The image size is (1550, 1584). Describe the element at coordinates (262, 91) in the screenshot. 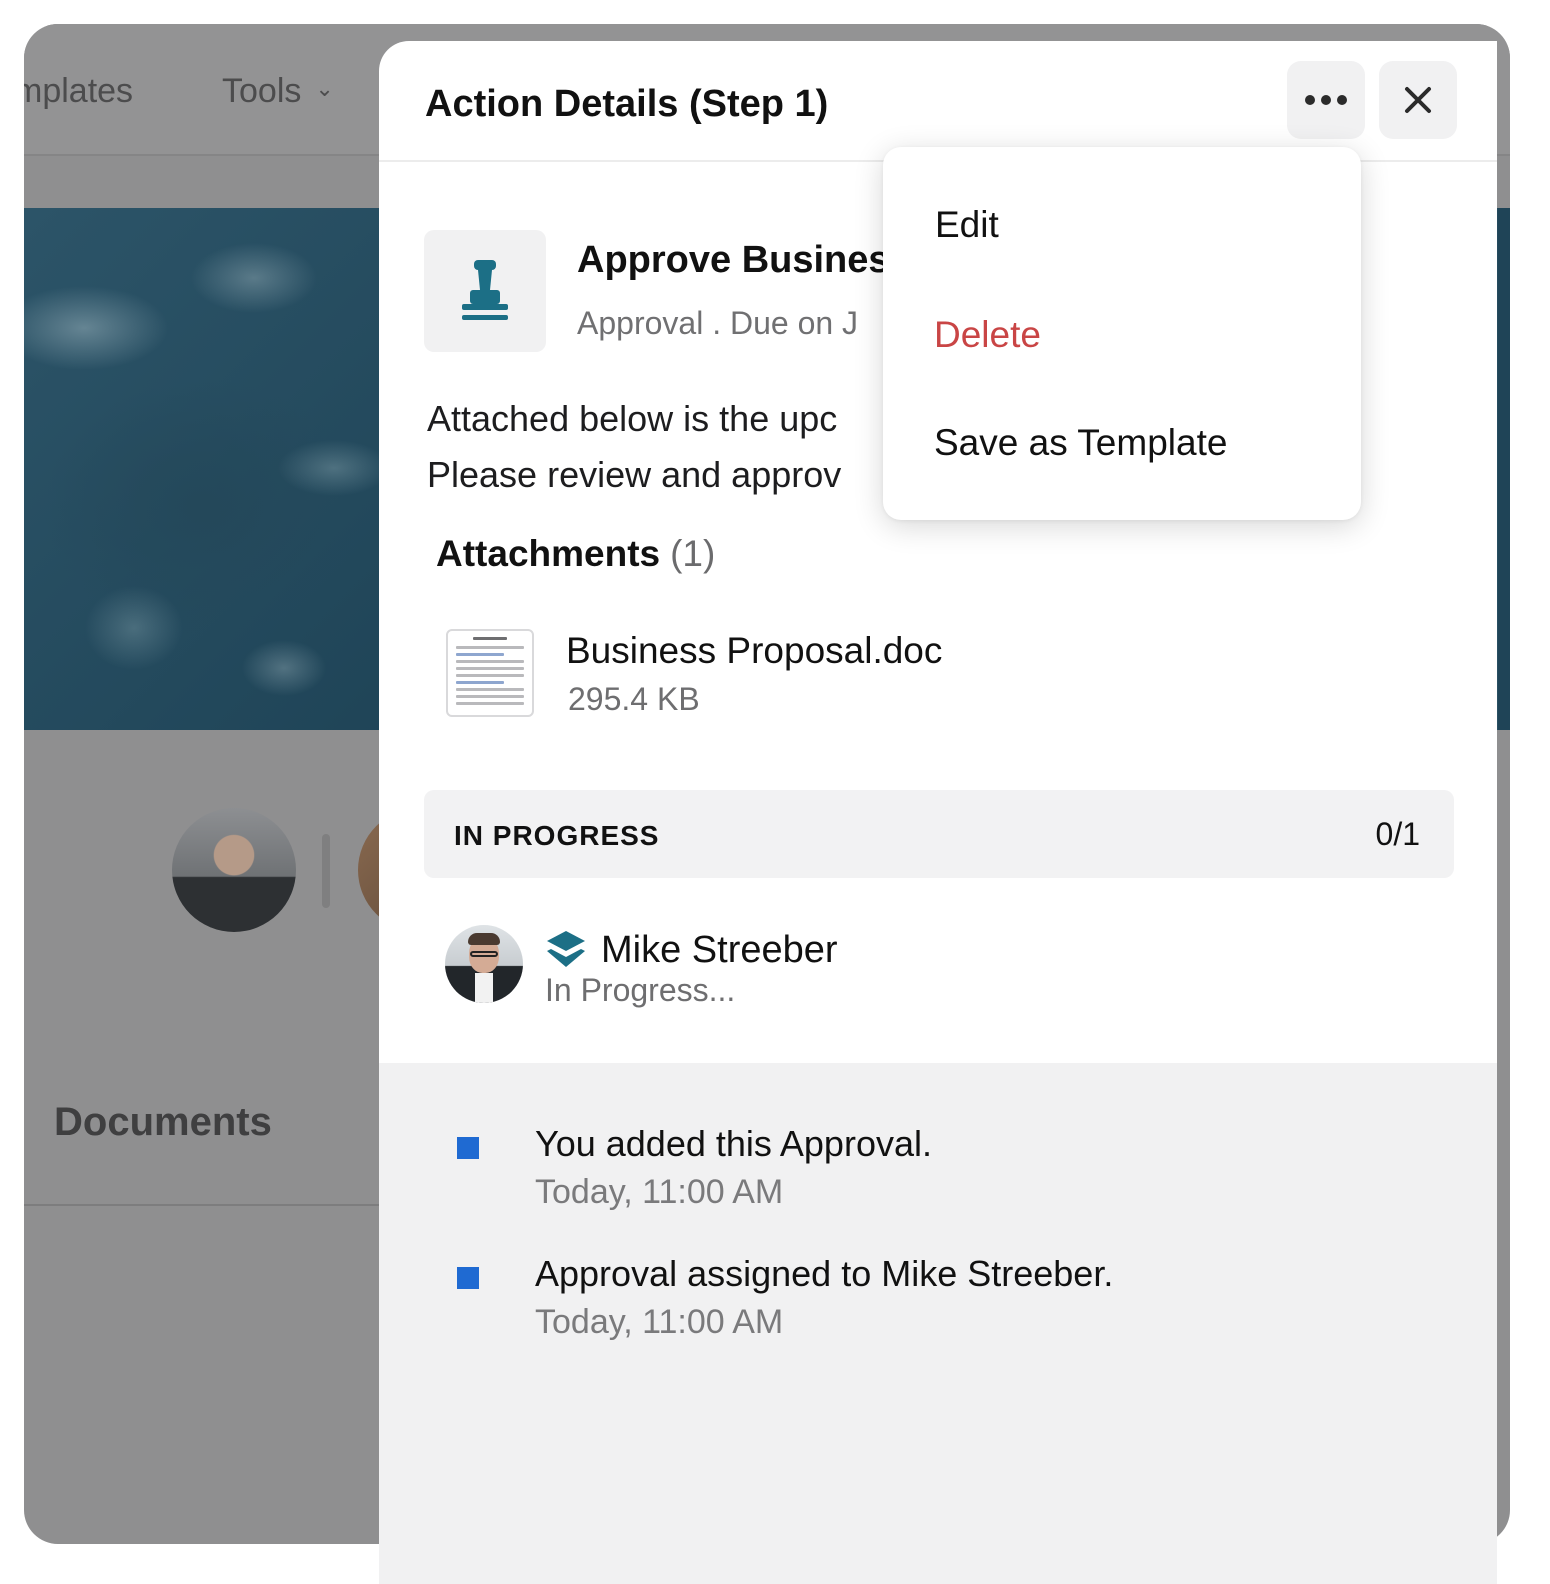

I see `nav-tools-label: Tools` at that location.